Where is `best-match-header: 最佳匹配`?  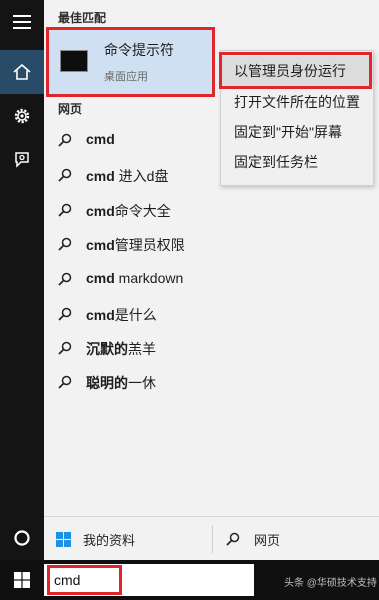 best-match-header: 最佳匹配 is located at coordinates (82, 18).